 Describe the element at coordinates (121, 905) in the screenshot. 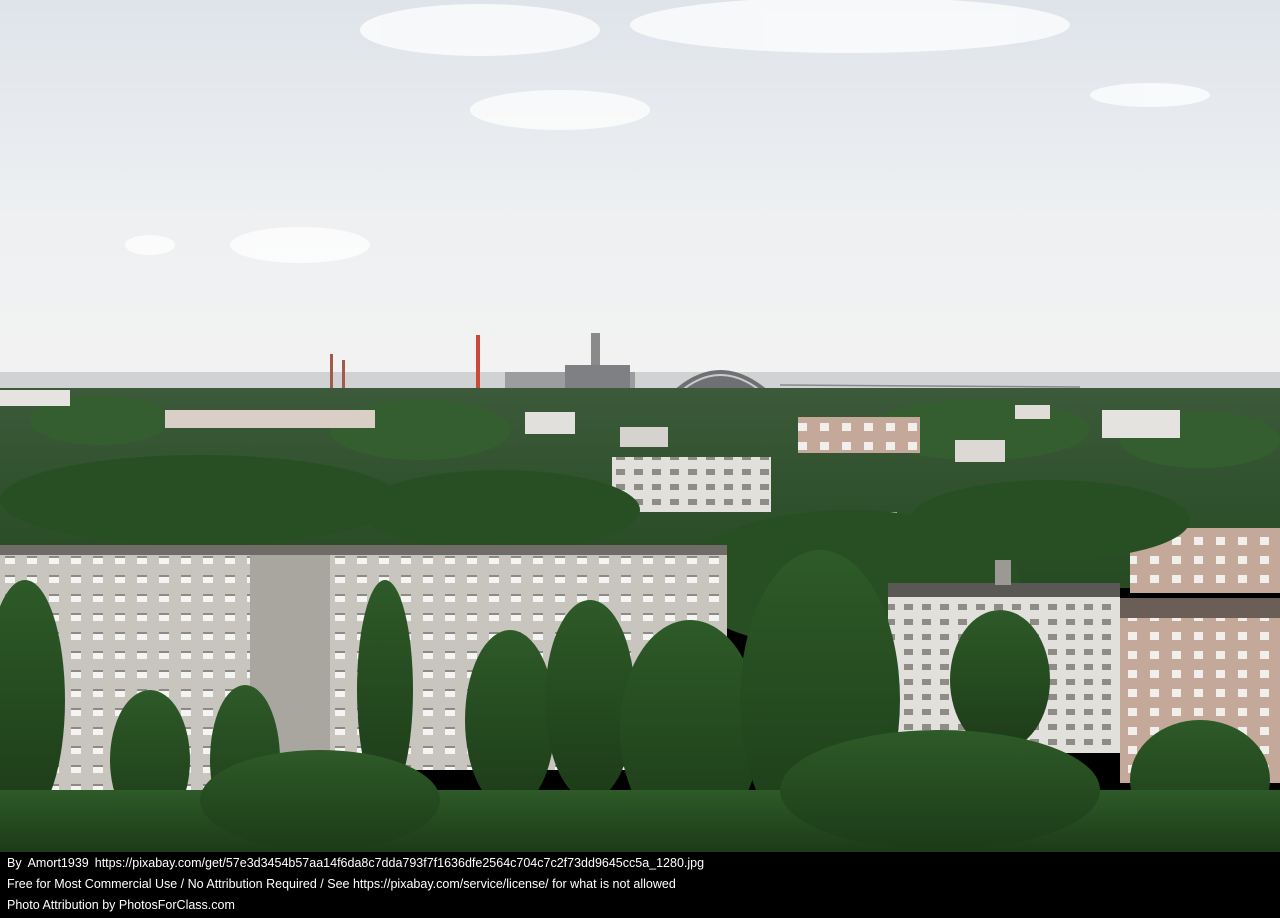

I see `attribution-line: Photo Attribution by PhotosForClass.com` at that location.